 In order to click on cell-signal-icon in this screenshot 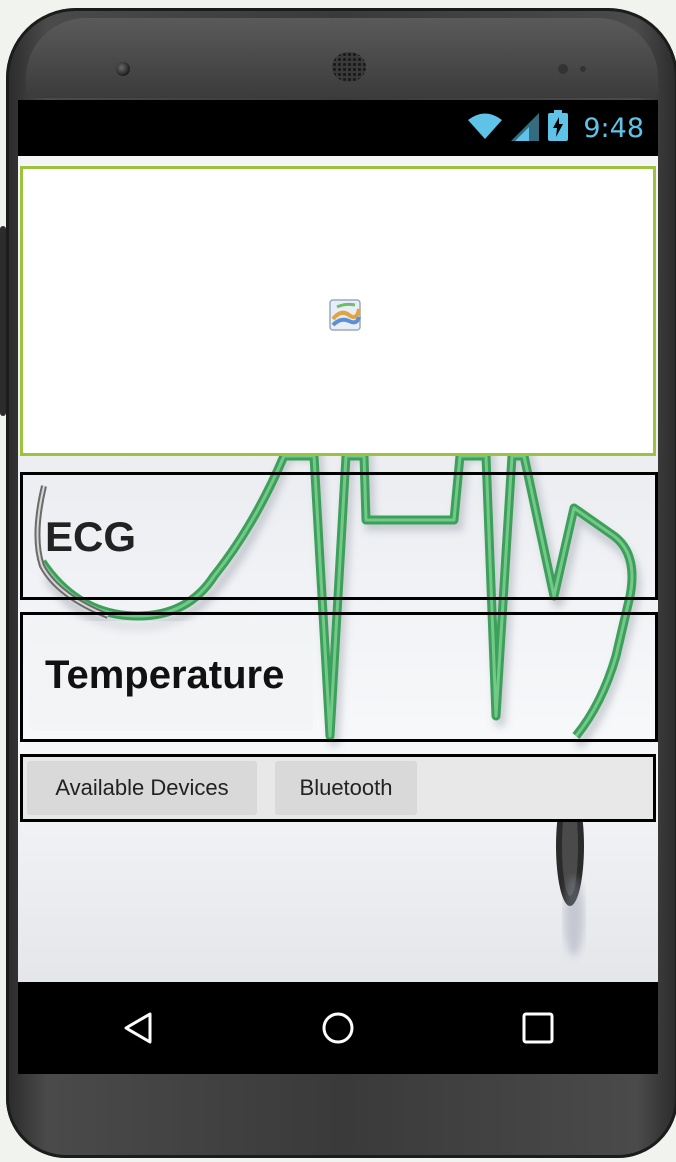, I will do `click(525, 128)`.